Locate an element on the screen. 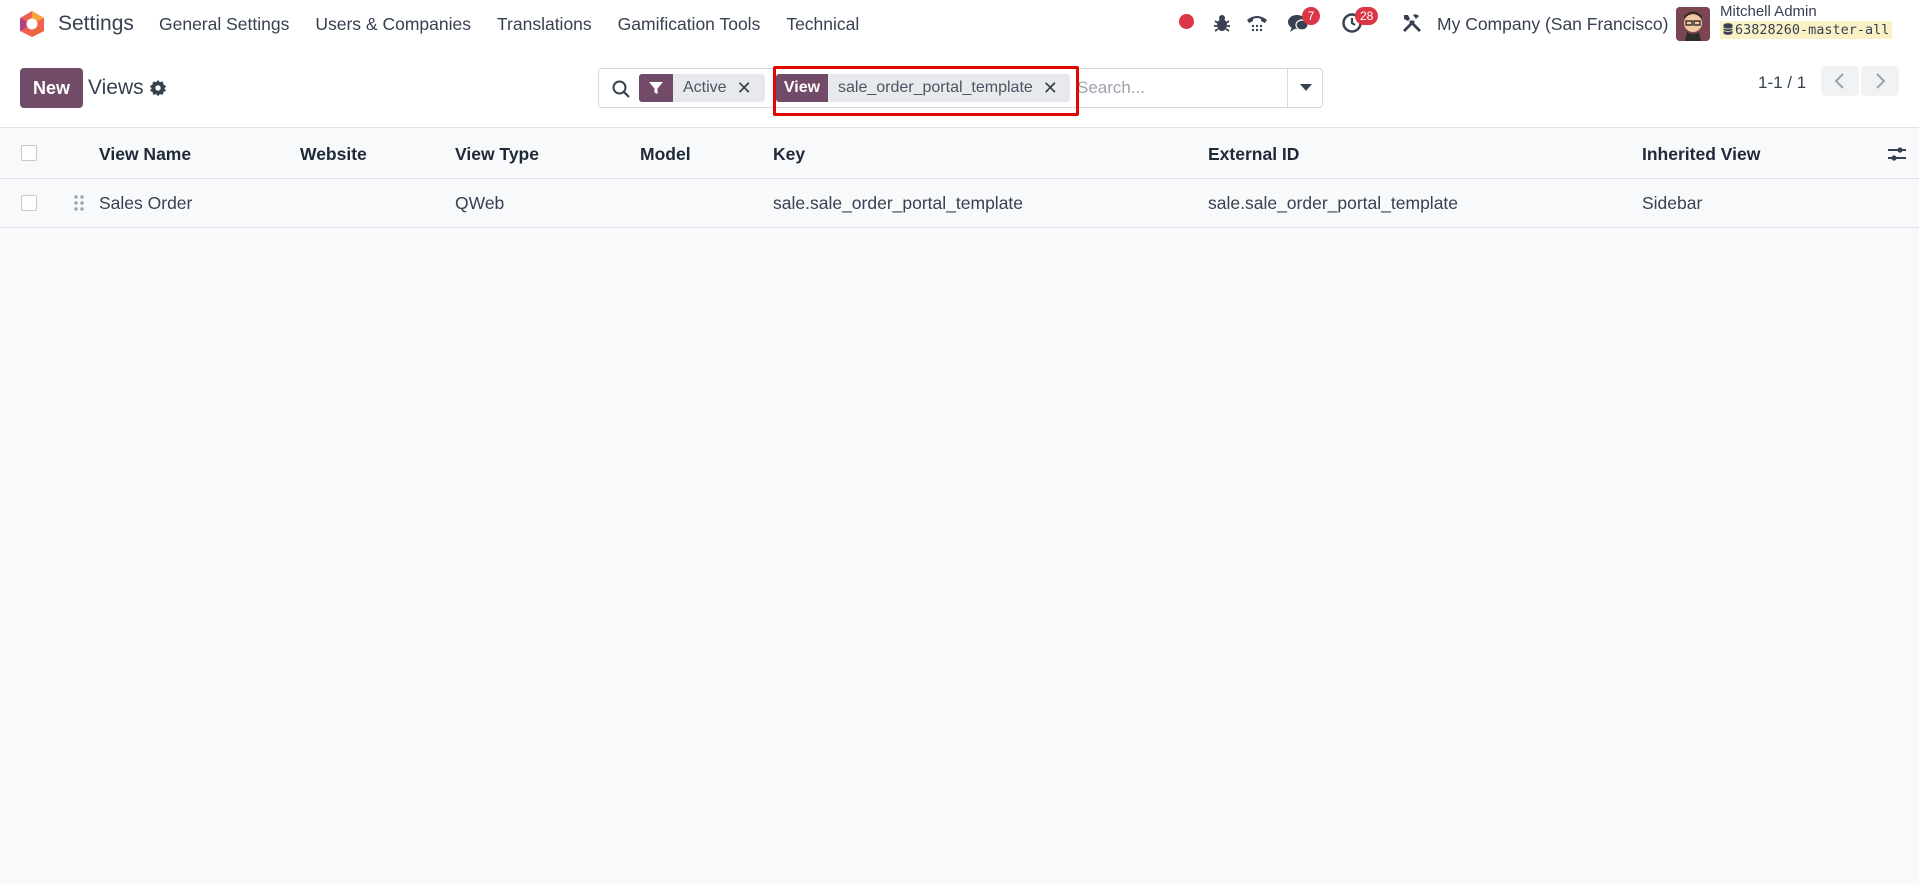 This screenshot has height=885, width=1919. database-name: 63828260-master-all is located at coordinates (1806, 30).